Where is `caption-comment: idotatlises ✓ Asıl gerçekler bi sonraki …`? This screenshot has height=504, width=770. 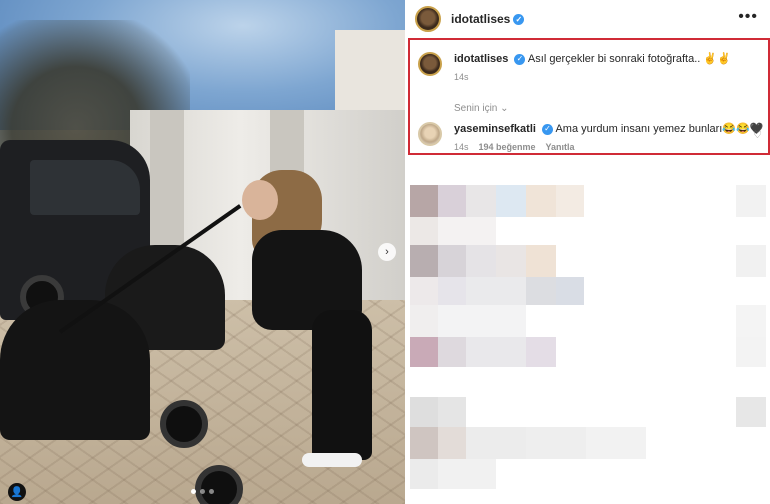 caption-comment: idotatlises ✓ Asıl gerçekler bi sonraki … is located at coordinates (574, 68).